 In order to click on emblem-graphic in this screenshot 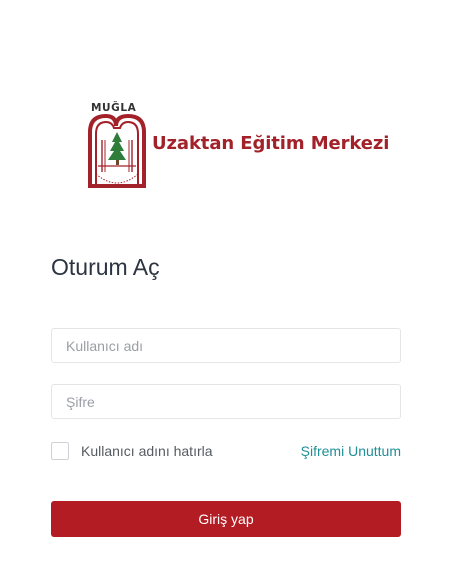, I will do `click(117, 150)`.